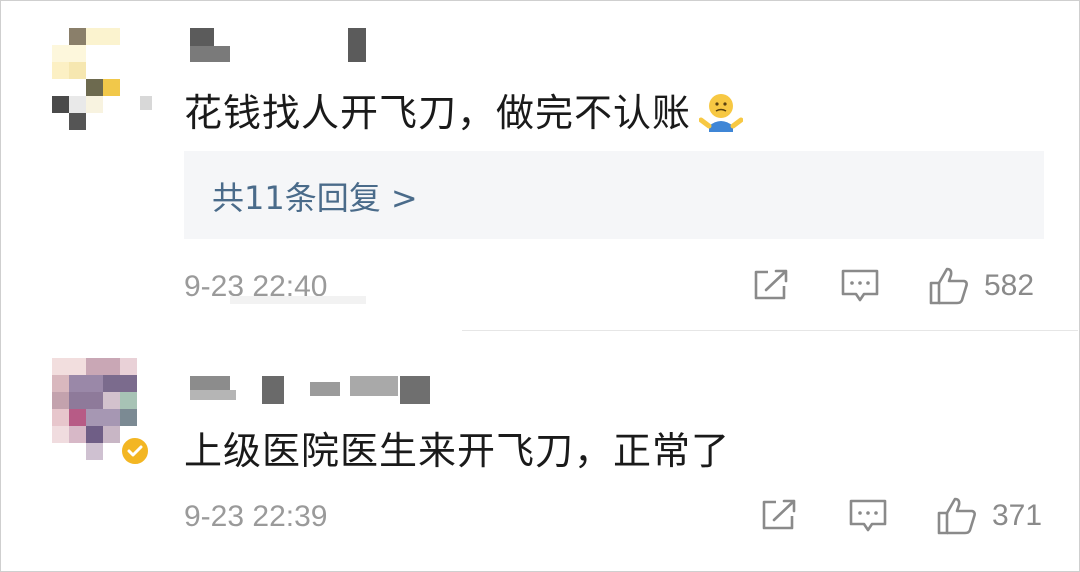  I want to click on like-count: 371, so click(1017, 515).